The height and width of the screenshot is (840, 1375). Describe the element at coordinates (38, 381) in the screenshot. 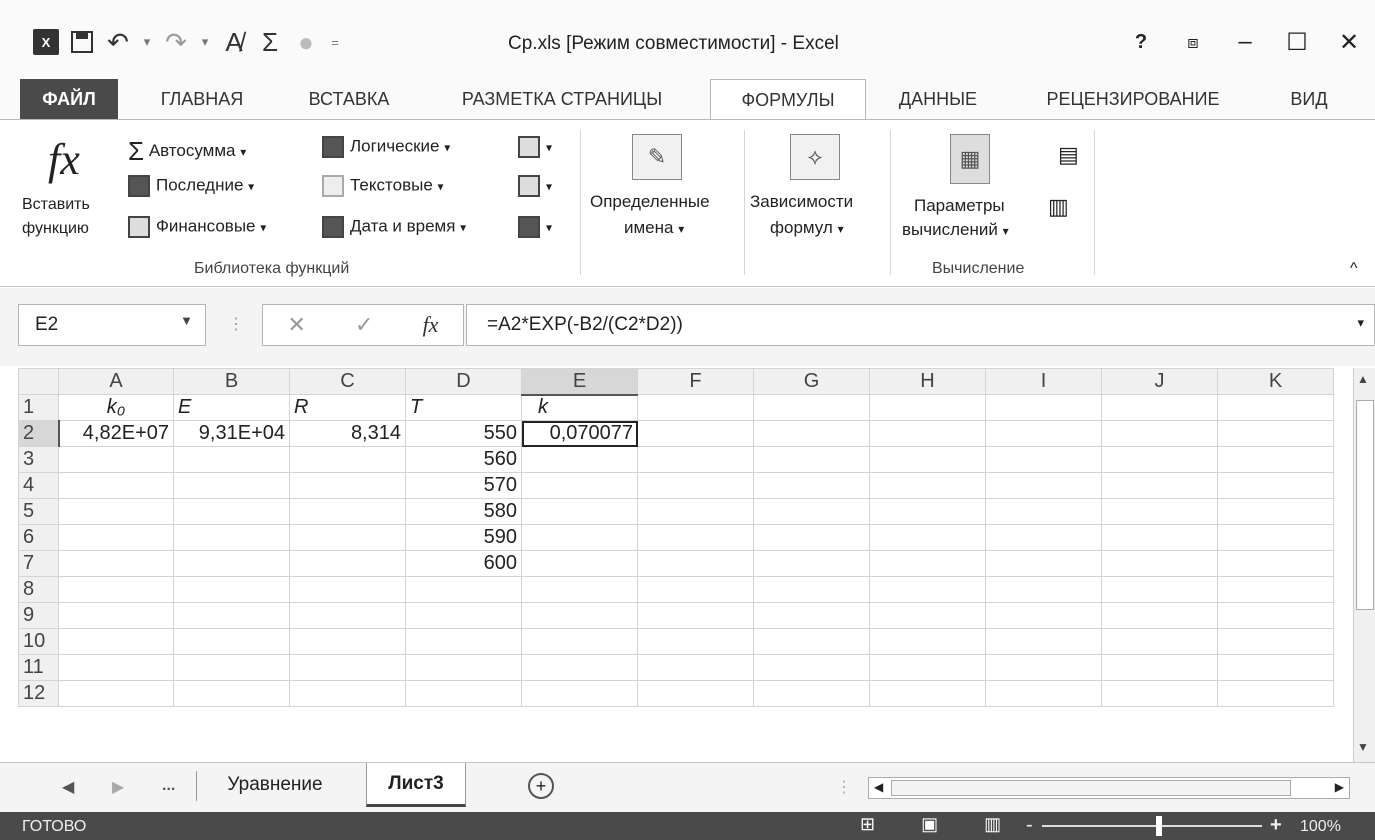

I see `select-all-corner` at that location.